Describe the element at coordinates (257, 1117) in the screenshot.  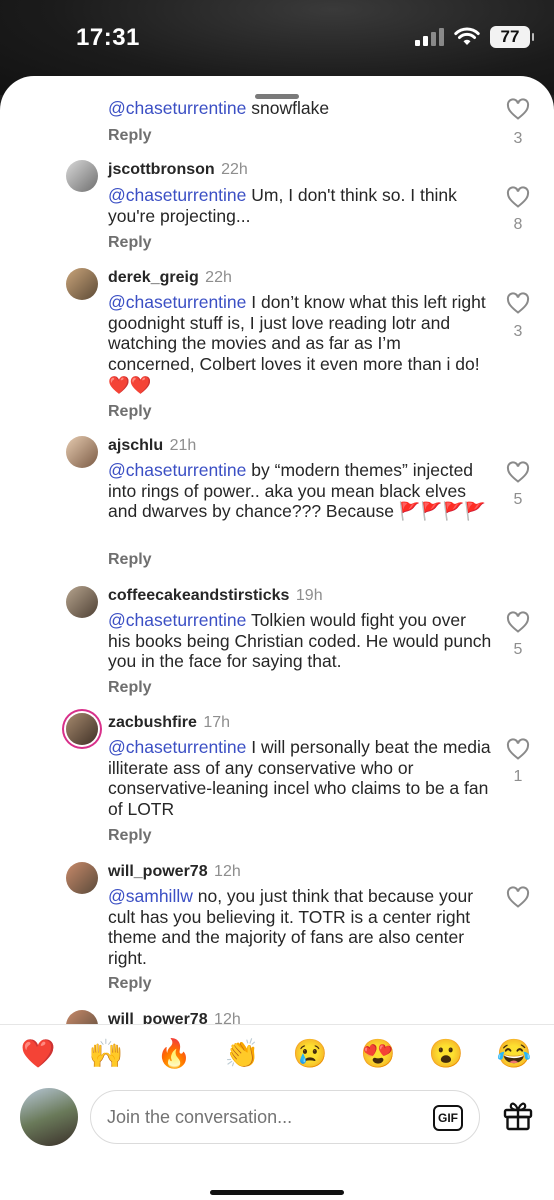
I see `comment-input` at that location.